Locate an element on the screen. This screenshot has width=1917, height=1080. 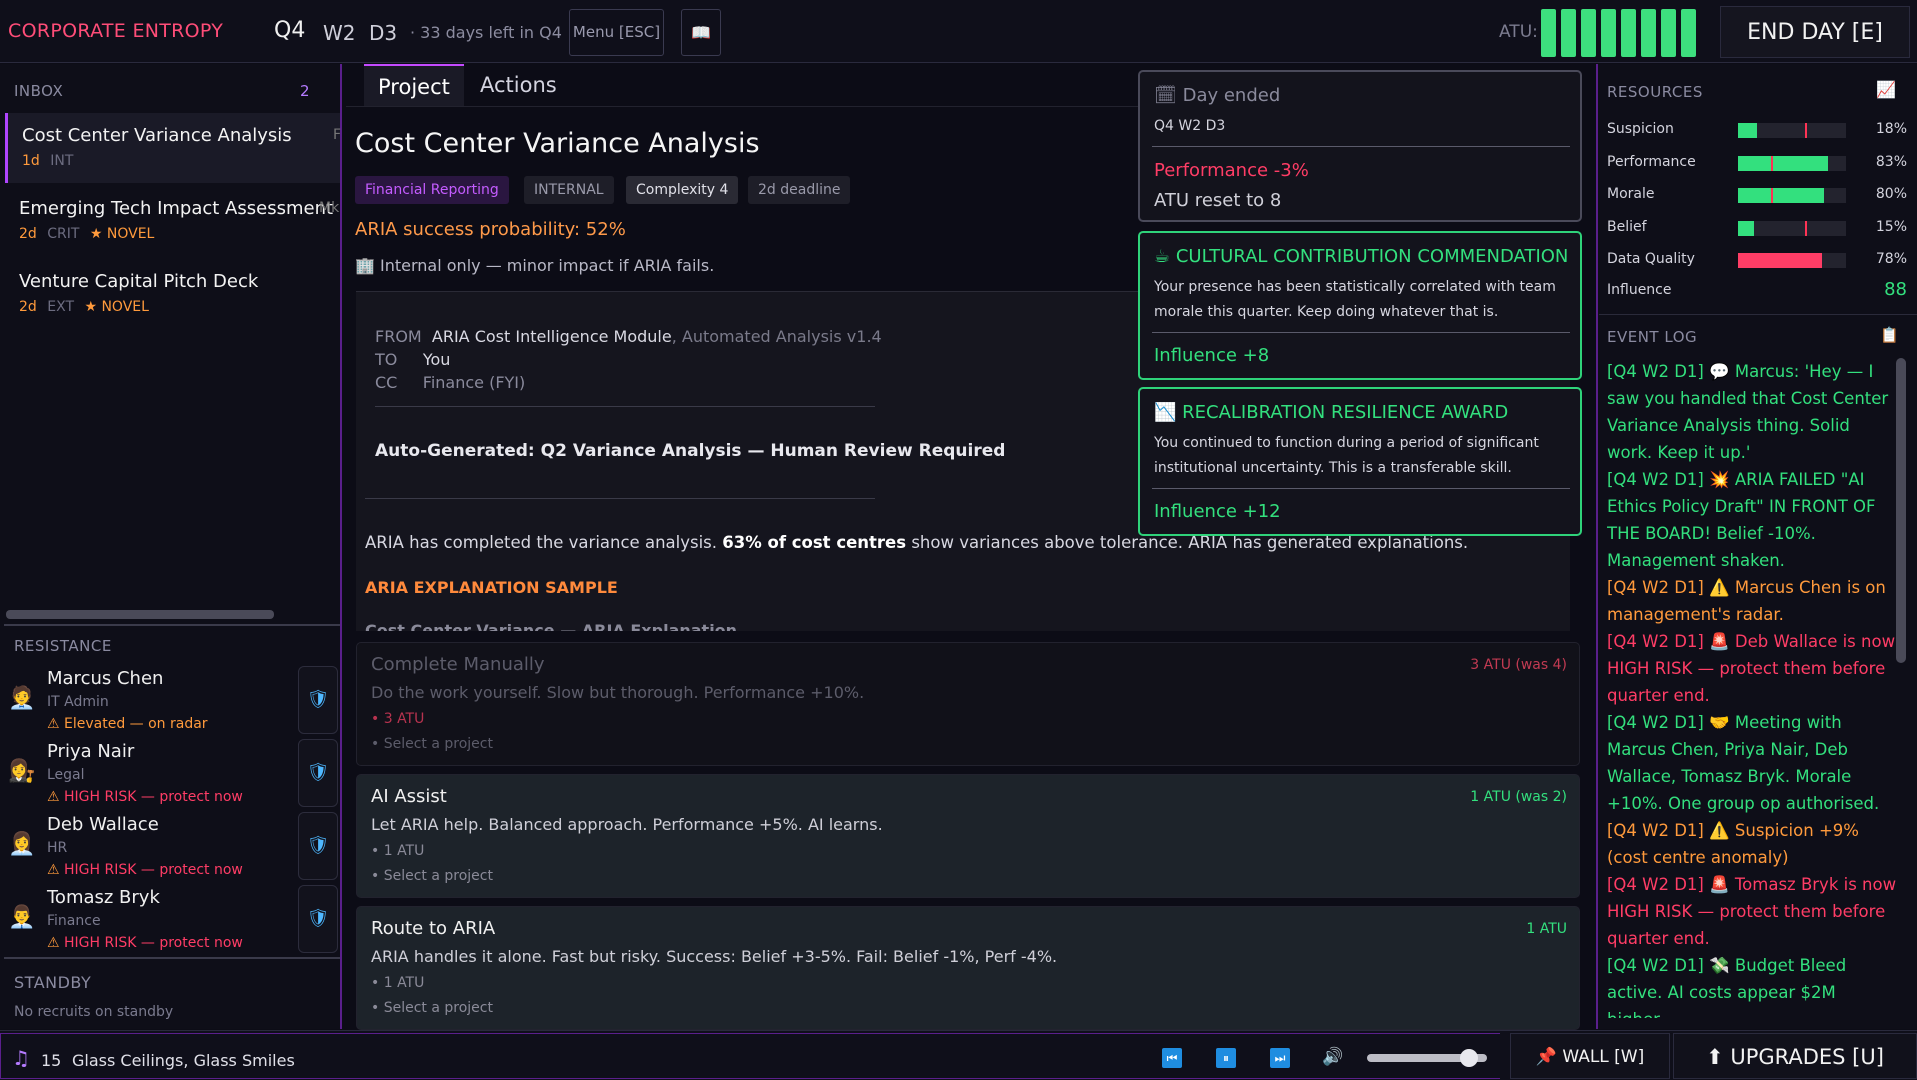
success-probability: ARIA success probability: 52% is located at coordinates (490, 229).